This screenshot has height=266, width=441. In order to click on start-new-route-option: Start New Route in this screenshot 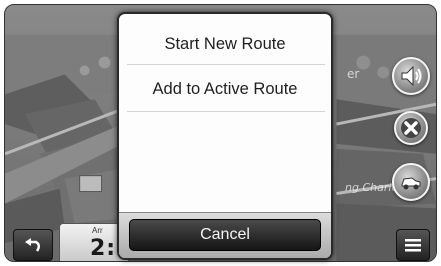, I will do `click(225, 44)`.